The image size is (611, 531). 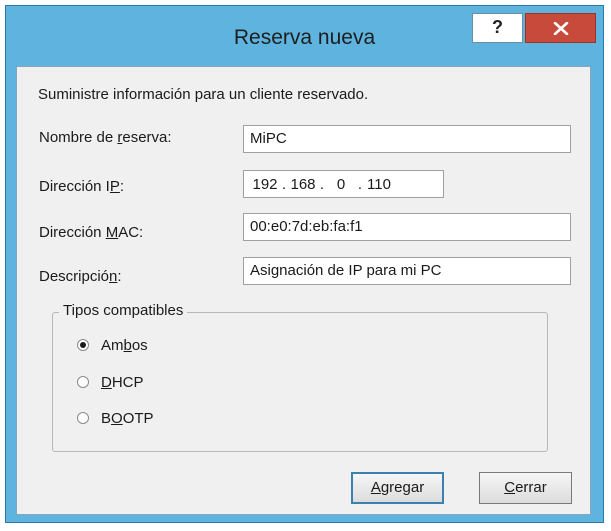 What do you see at coordinates (407, 227) in the screenshot?
I see `mac-input: 00:e0:7d:eb:fa:f1` at bounding box center [407, 227].